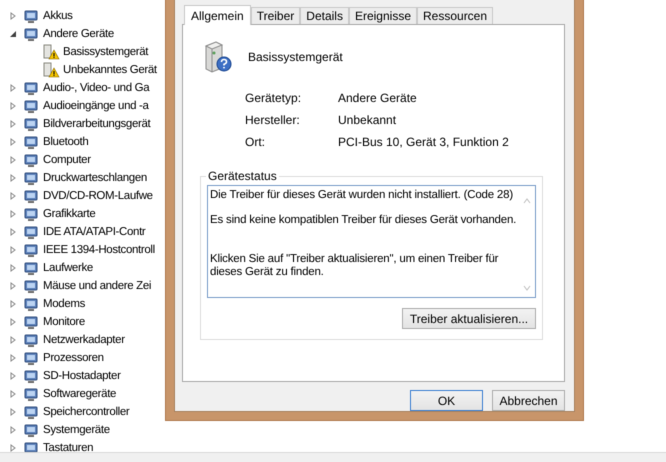 The height and width of the screenshot is (462, 666). Describe the element at coordinates (96, 88) in the screenshot. I see `tree-item: Audio-, Video- und Ga` at that location.